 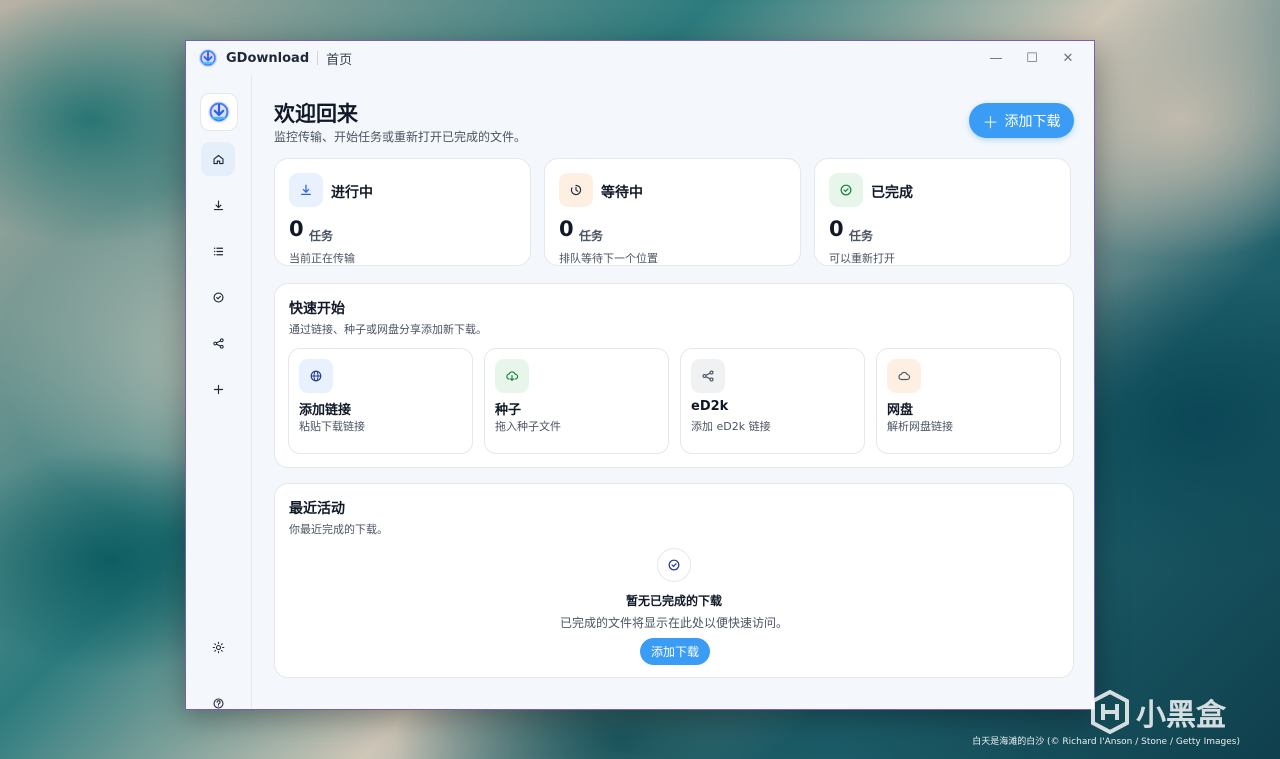 I want to click on add-download-label: 添加下载, so click(x=1032, y=121).